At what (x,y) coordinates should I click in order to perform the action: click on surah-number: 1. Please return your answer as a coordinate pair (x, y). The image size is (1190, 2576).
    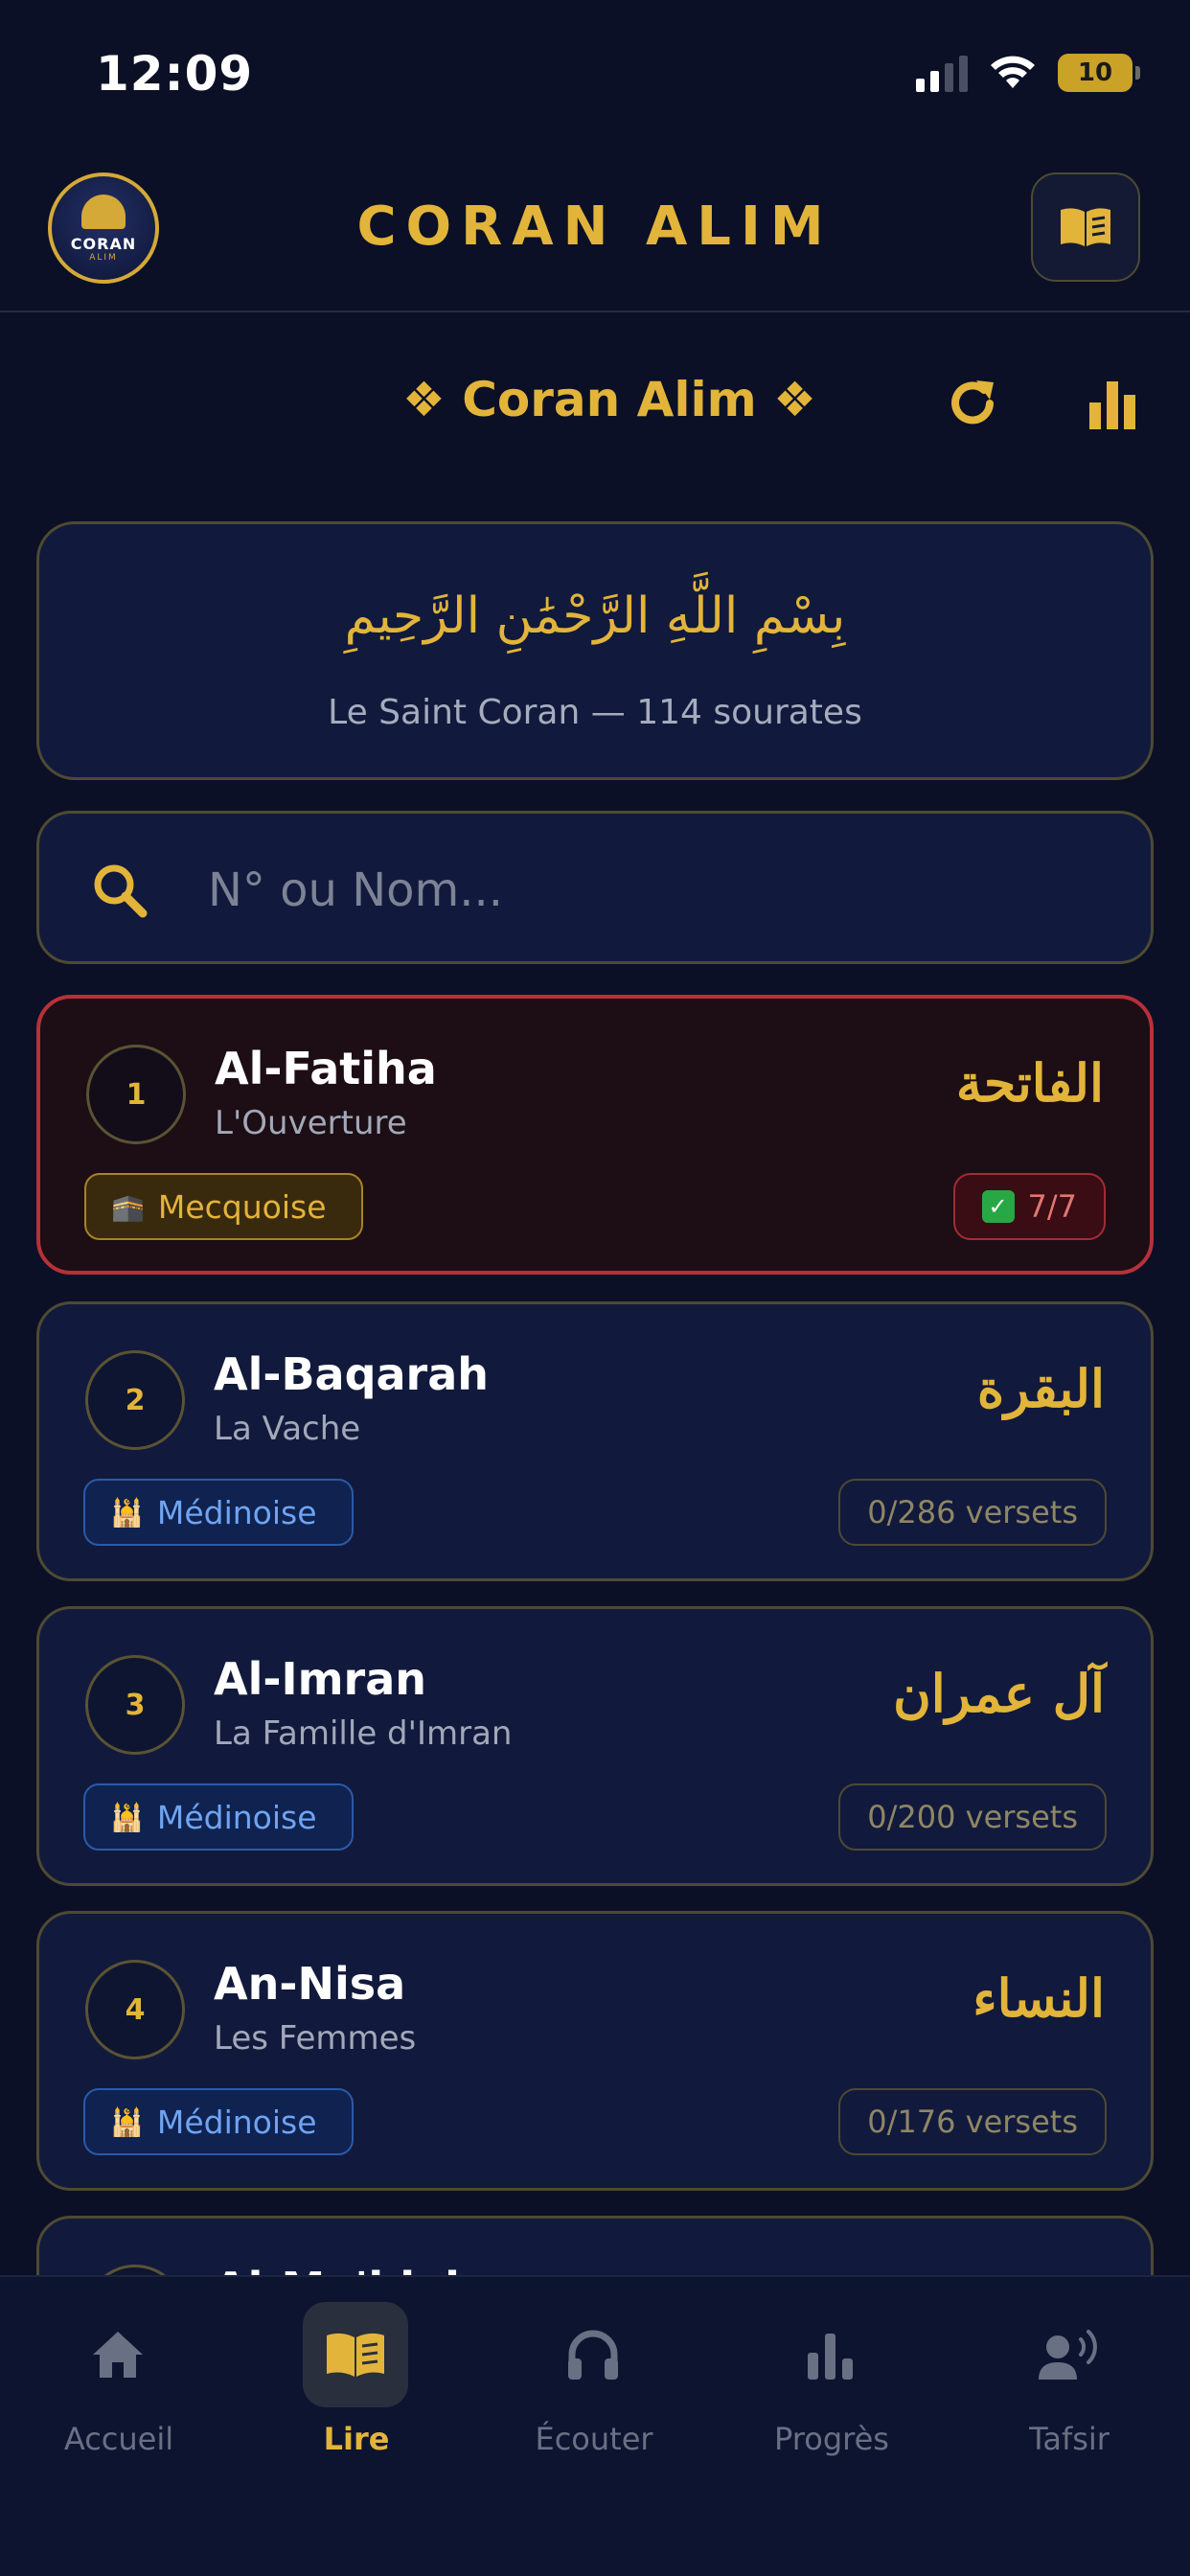
    Looking at the image, I should click on (136, 1094).